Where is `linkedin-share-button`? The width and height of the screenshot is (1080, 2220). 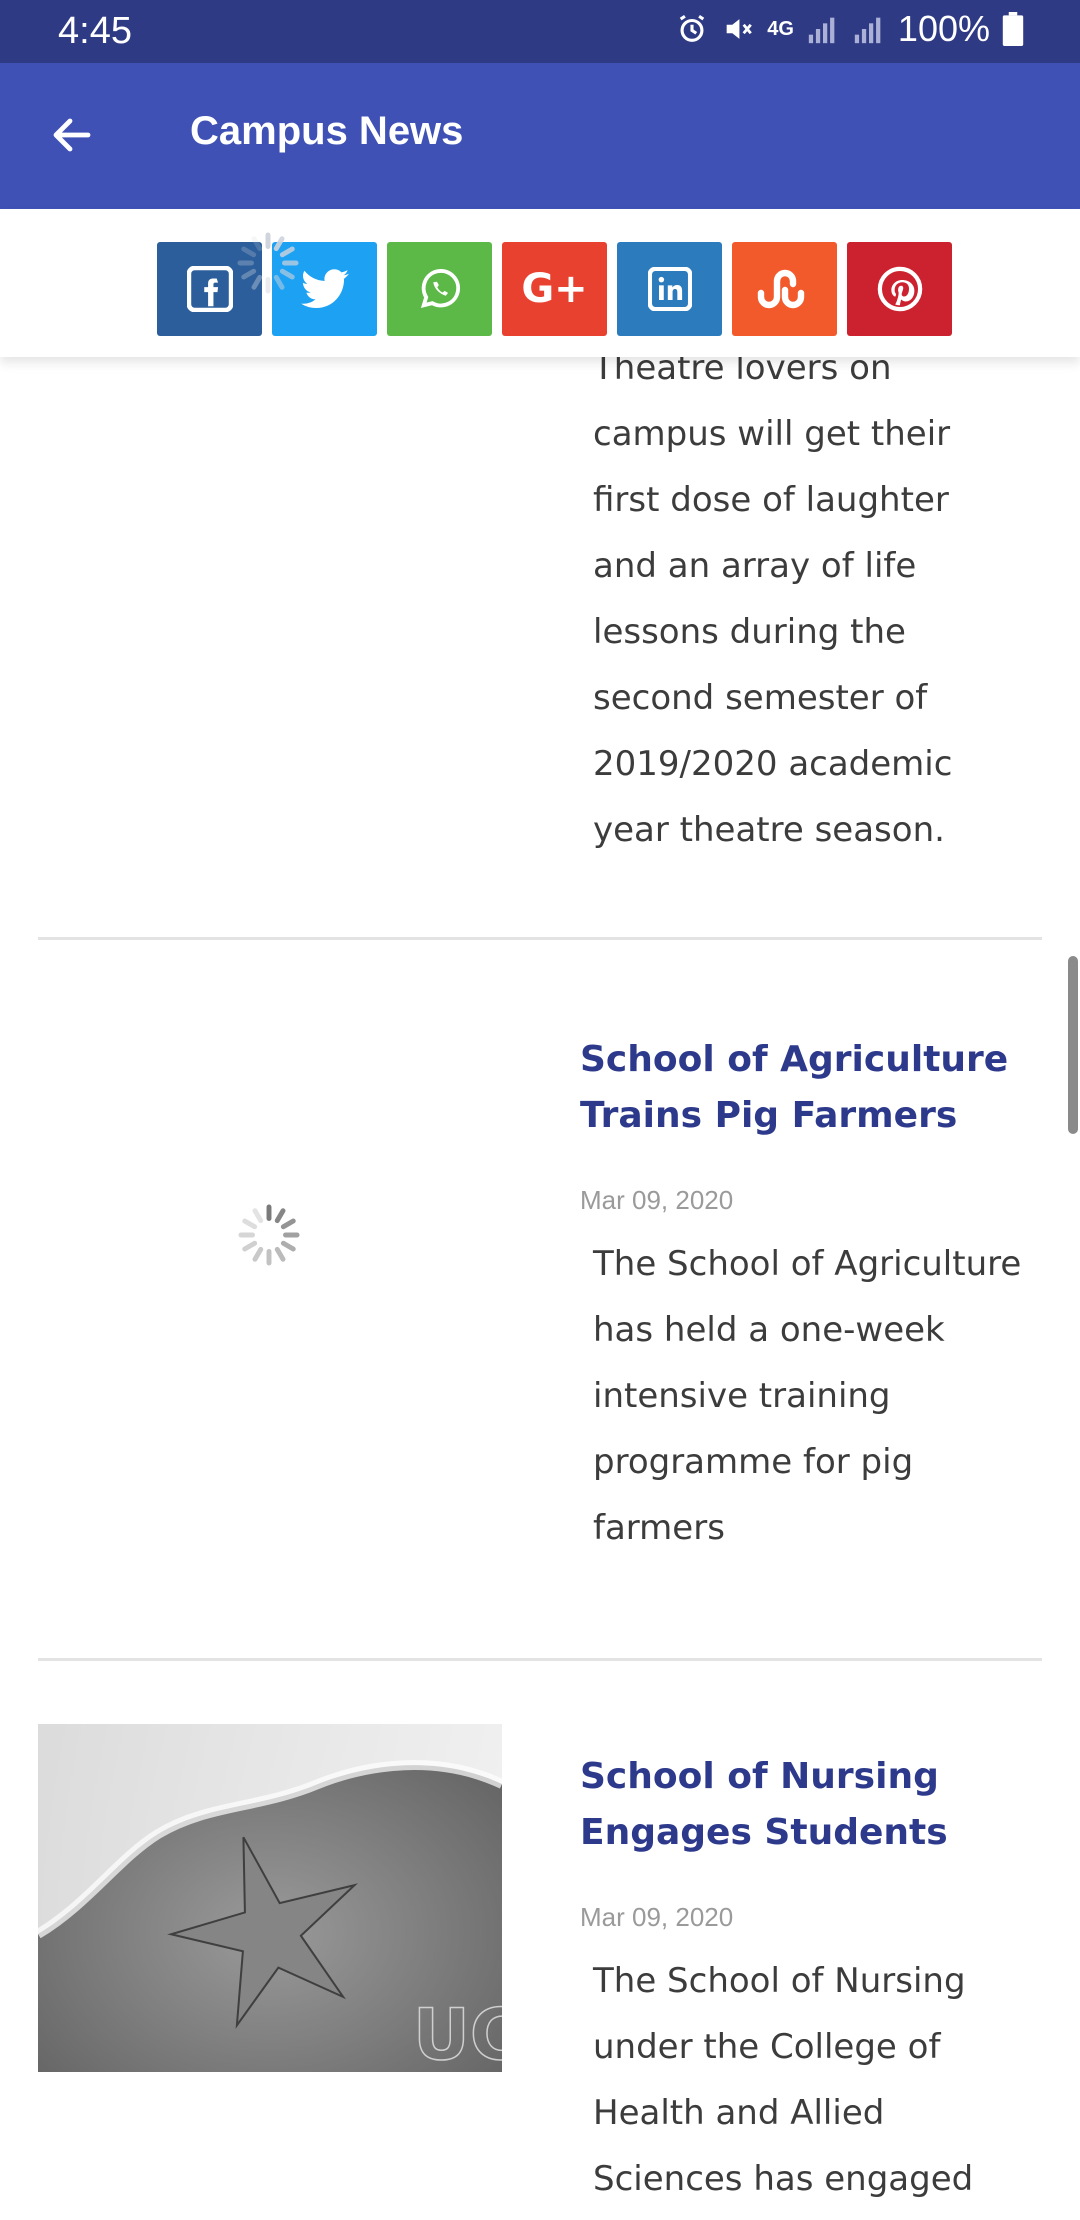
linkedin-share-button is located at coordinates (669, 289).